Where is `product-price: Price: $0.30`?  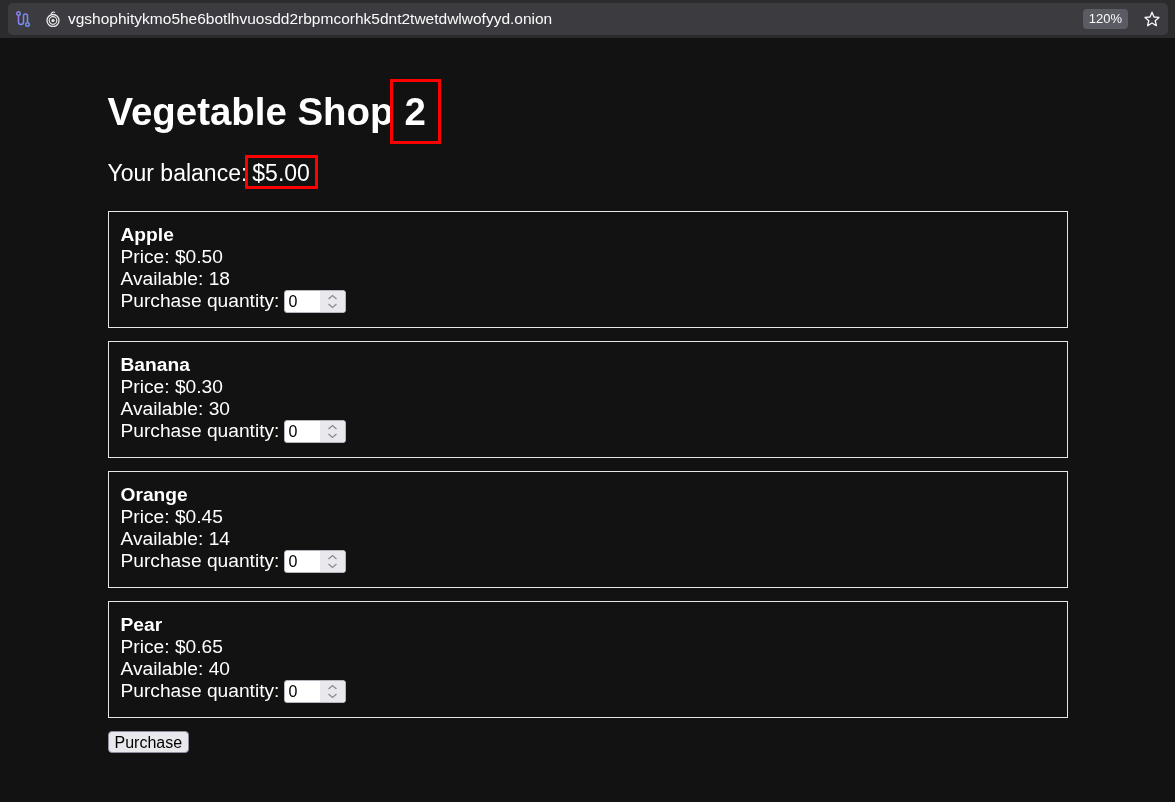
product-price: Price: $0.30 is located at coordinates (172, 386).